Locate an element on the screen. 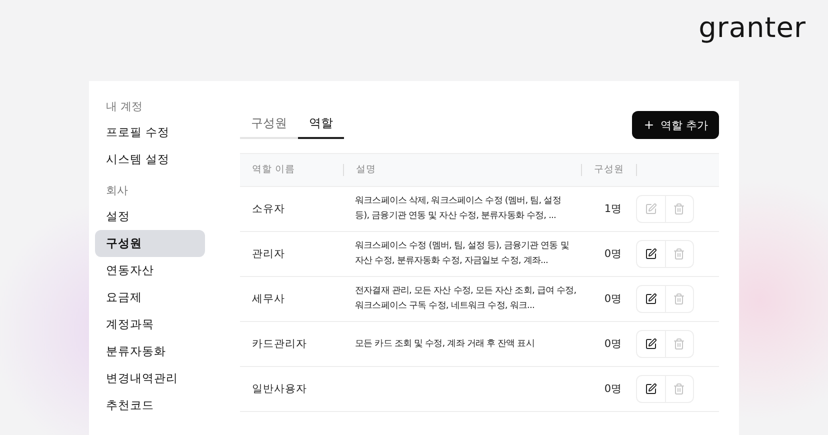  sidebar-item: 분류자동화 is located at coordinates (150, 351).